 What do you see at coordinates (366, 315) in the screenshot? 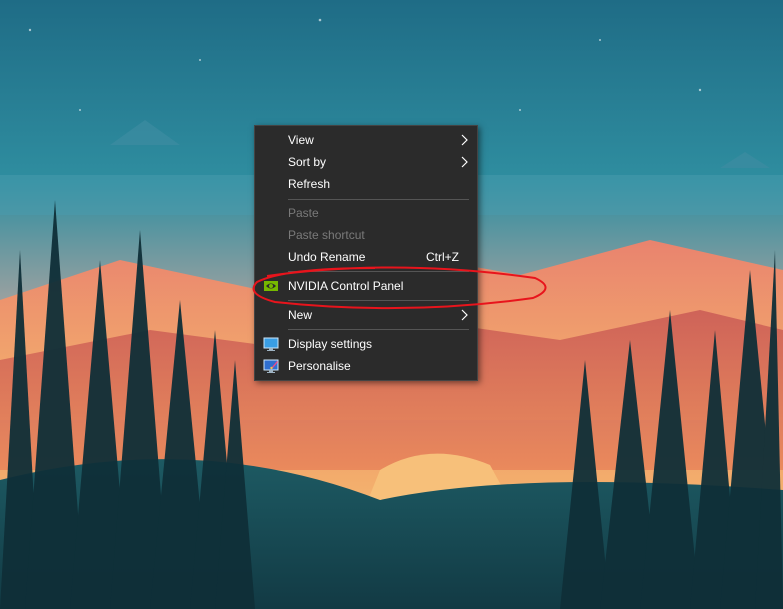
I see `menu-item-new: New` at bounding box center [366, 315].